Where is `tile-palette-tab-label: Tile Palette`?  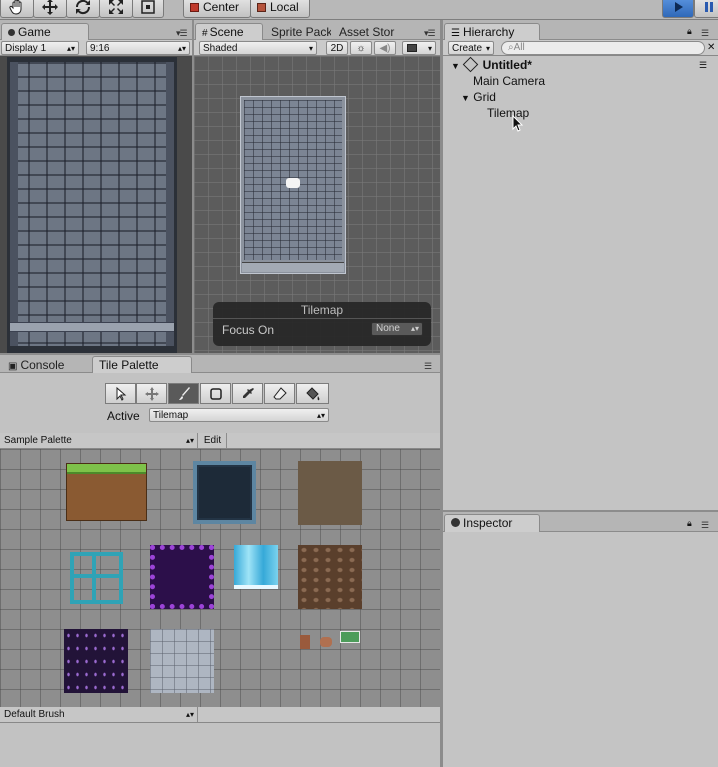
tile-palette-tab-label: Tile Palette is located at coordinates (129, 365).